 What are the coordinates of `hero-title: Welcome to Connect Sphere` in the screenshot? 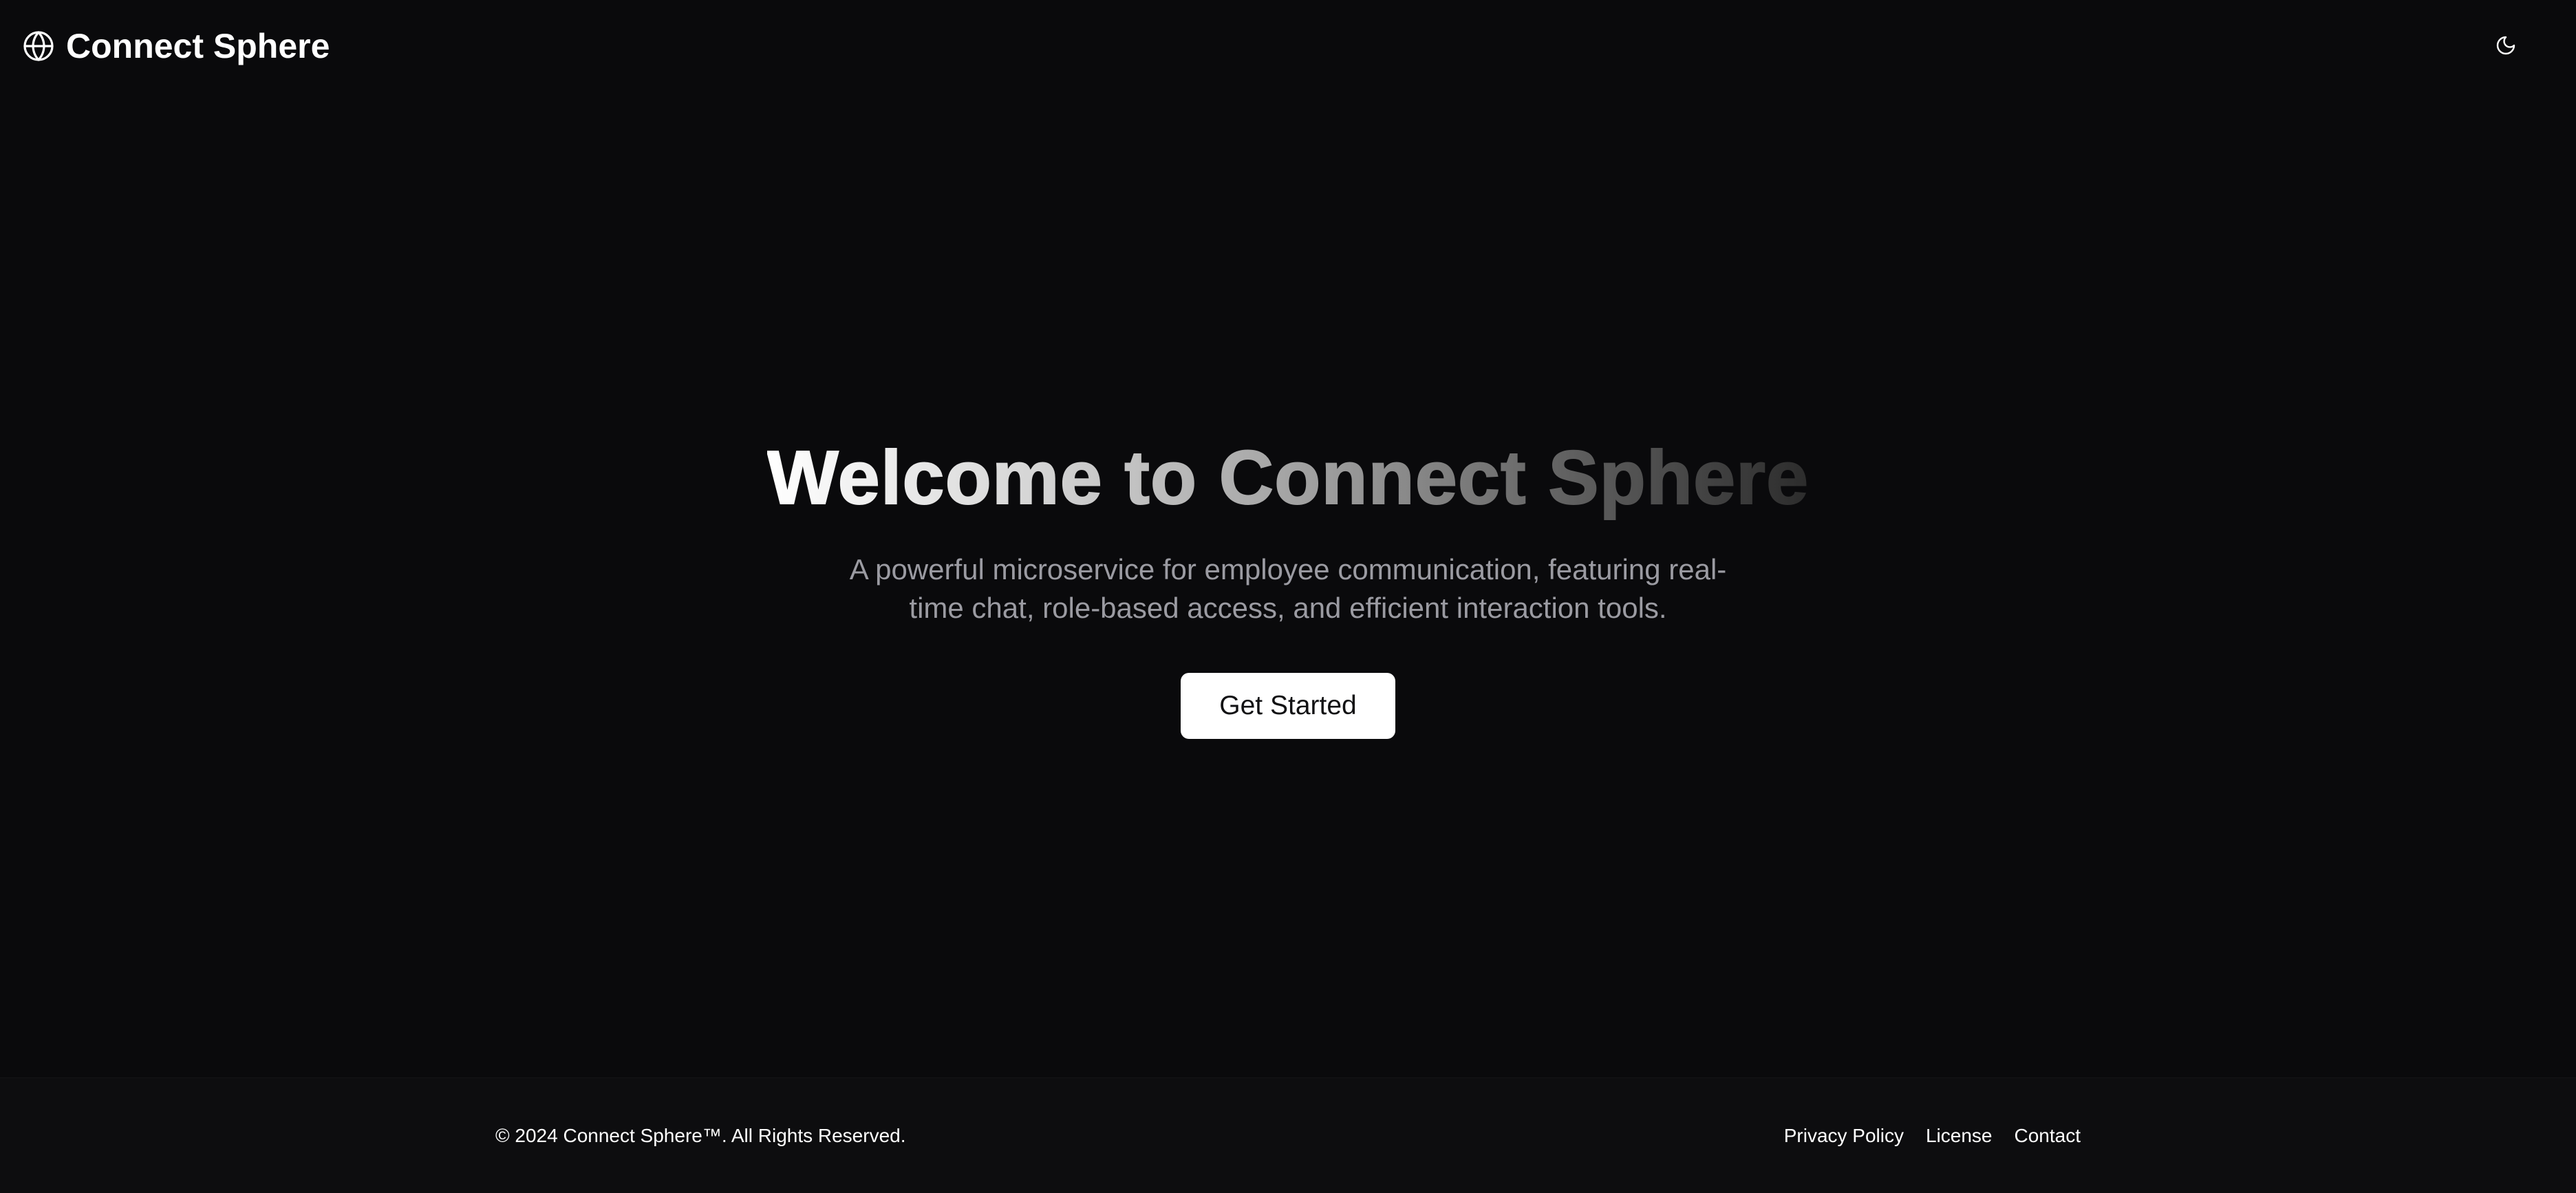 It's located at (1287, 479).